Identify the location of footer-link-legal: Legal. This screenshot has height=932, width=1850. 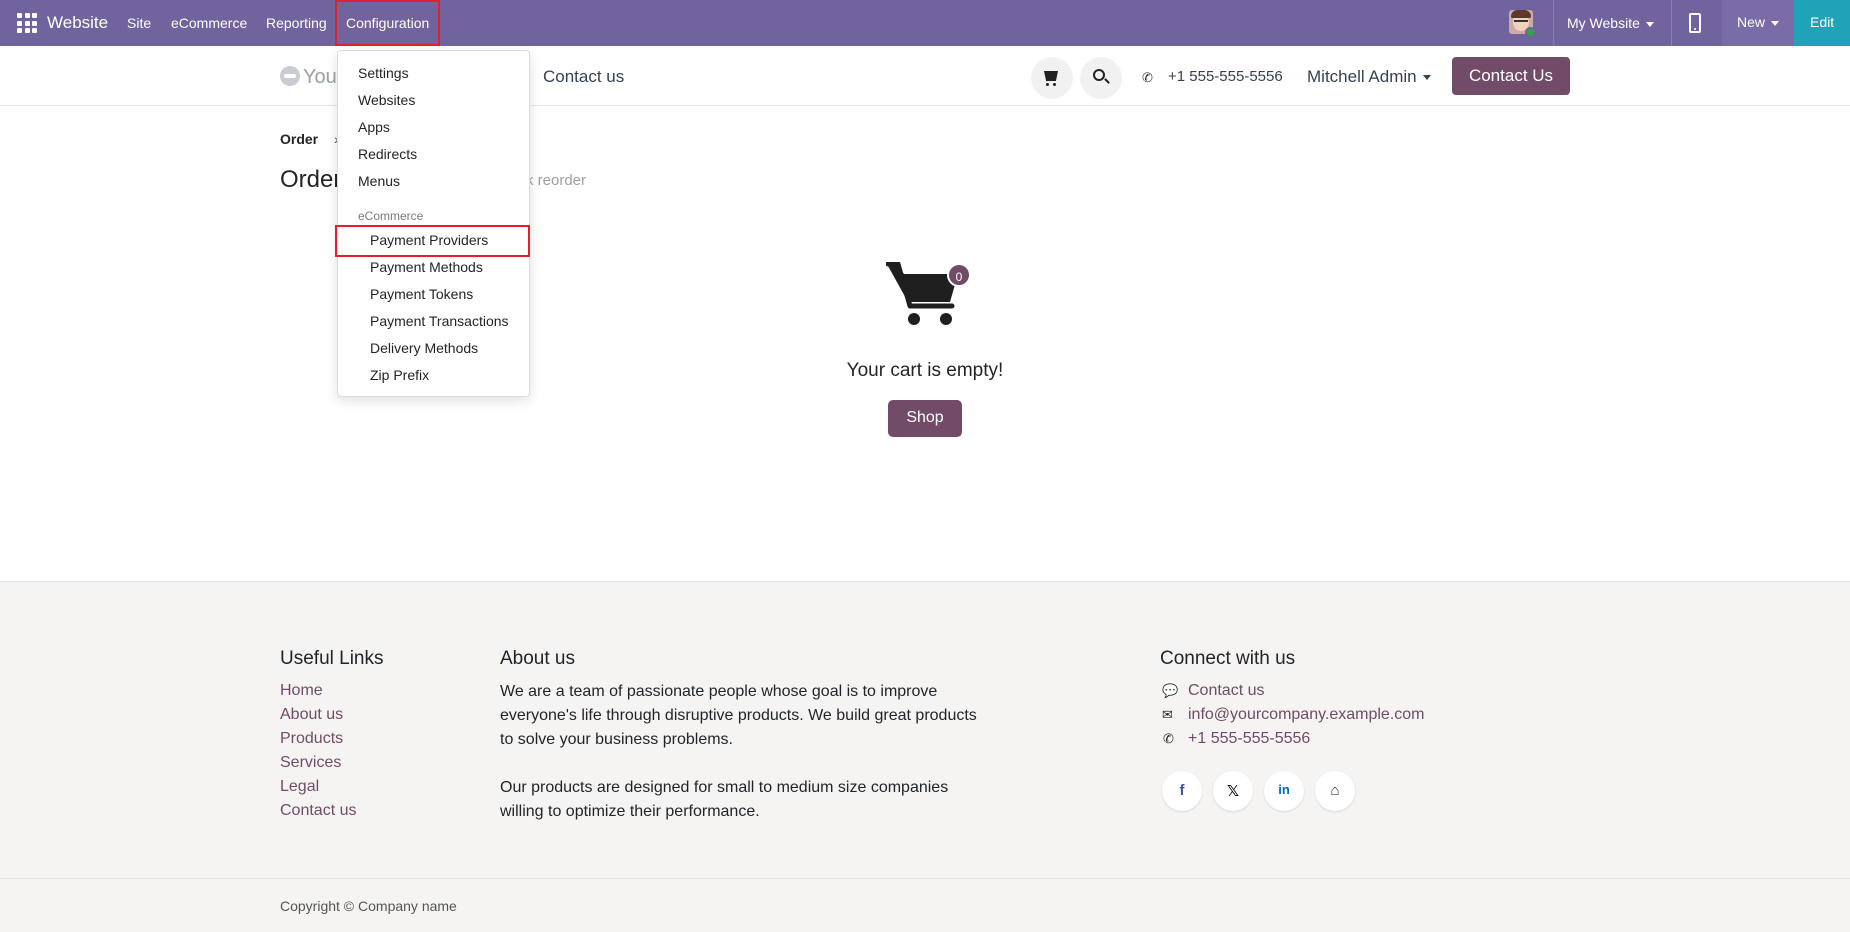
(299, 787).